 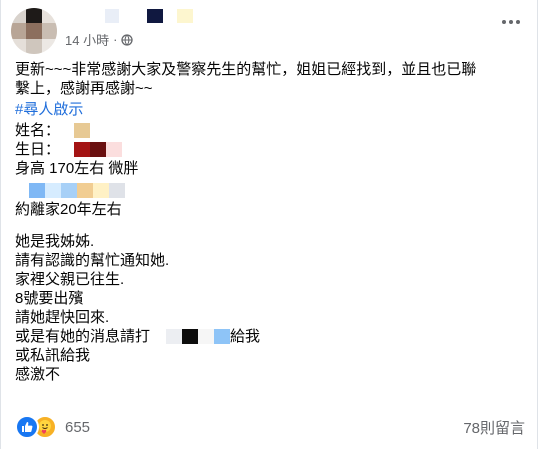 I want to click on post-line: 家裡父親已往生., so click(x=70, y=279).